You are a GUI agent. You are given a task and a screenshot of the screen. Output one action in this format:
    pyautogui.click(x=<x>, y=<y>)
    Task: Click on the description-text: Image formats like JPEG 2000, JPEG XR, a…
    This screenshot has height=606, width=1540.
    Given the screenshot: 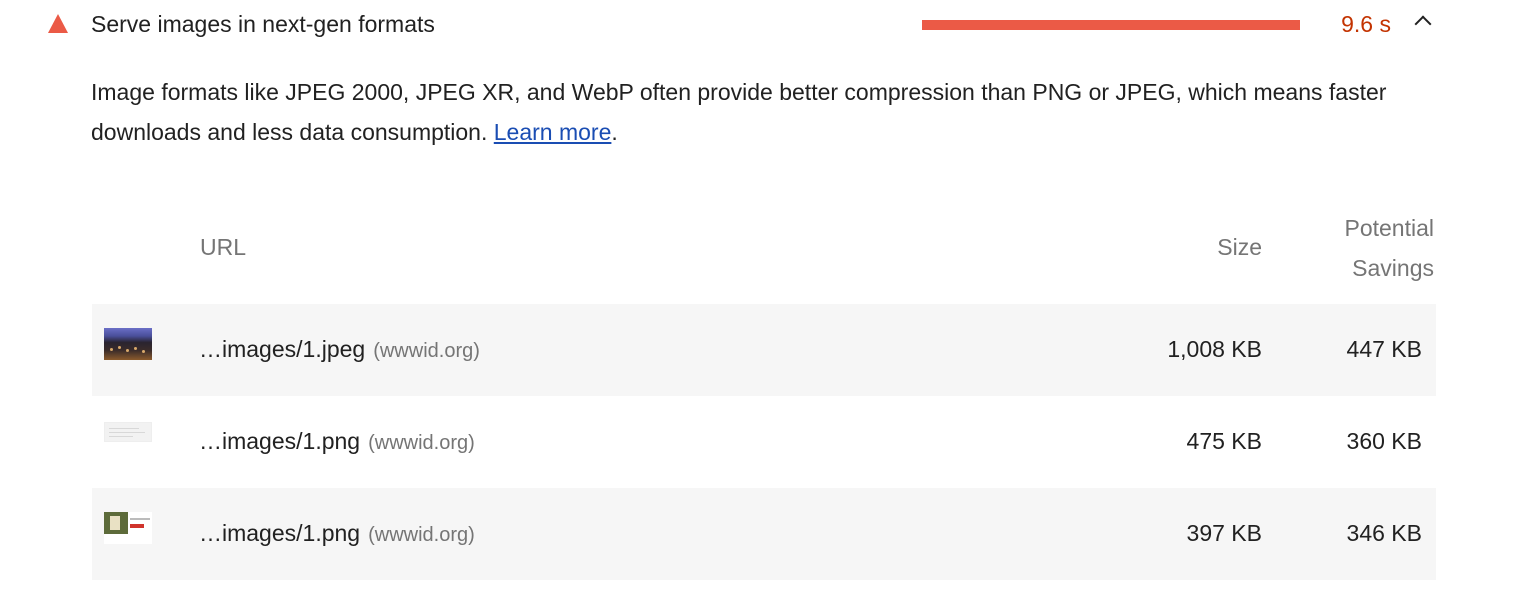 What is the action you would take?
    pyautogui.click(x=739, y=112)
    